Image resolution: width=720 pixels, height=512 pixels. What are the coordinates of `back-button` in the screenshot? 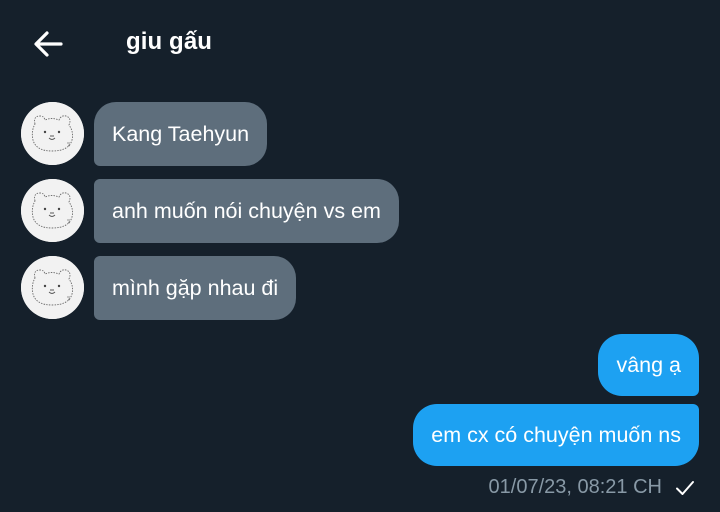 It's located at (48, 44).